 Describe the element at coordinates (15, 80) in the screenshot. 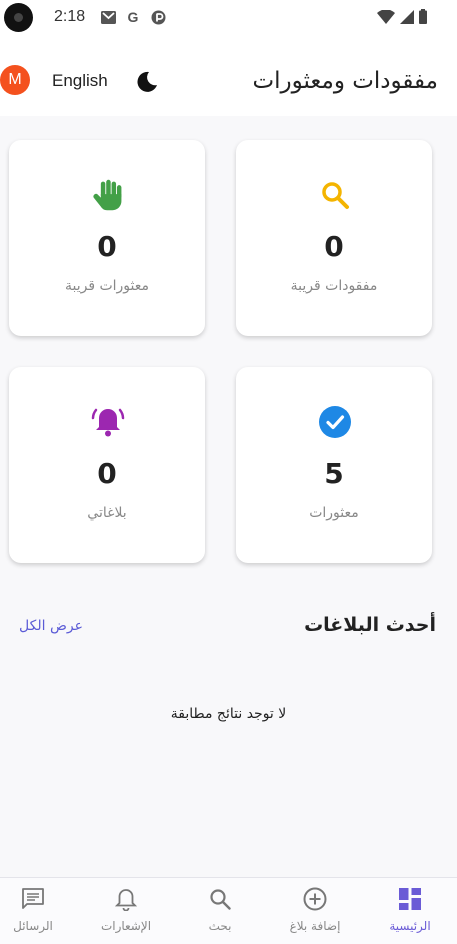

I see `avatar: M` at that location.